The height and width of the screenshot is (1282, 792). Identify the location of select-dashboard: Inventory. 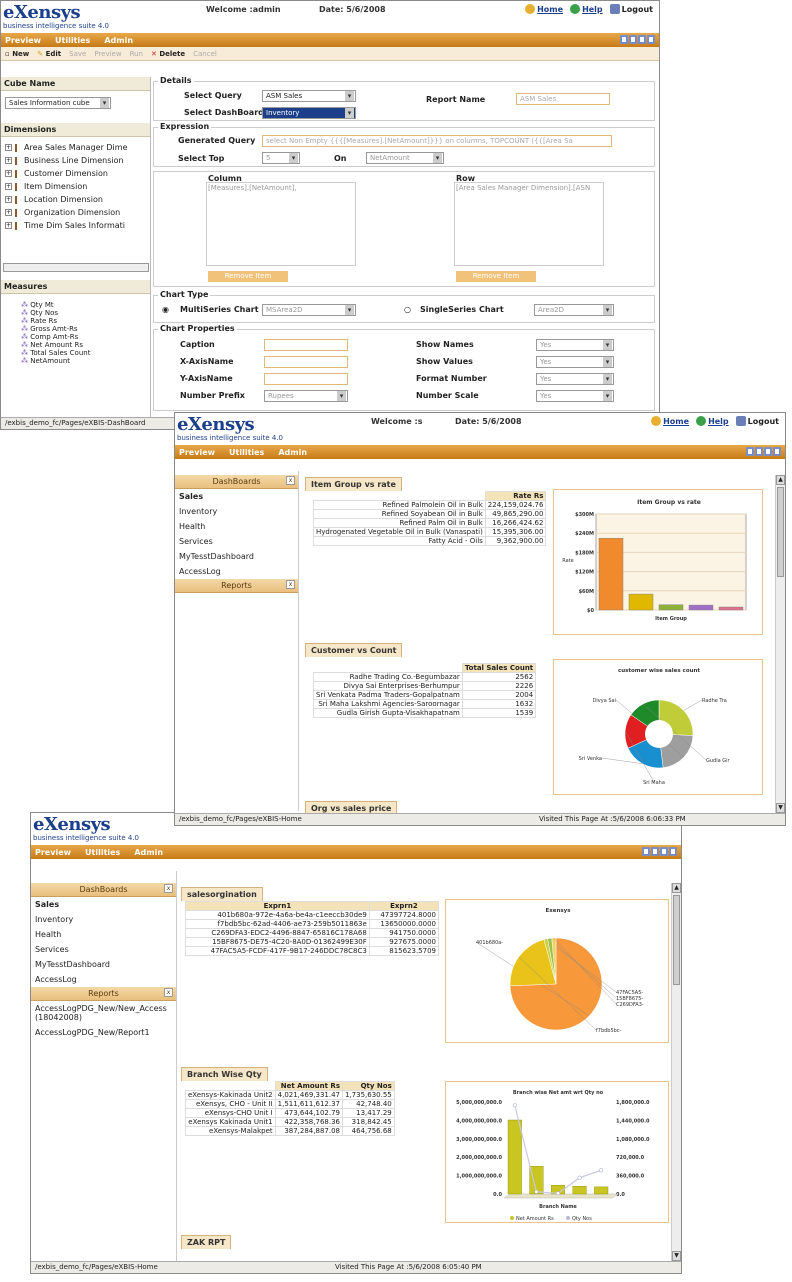
(309, 113).